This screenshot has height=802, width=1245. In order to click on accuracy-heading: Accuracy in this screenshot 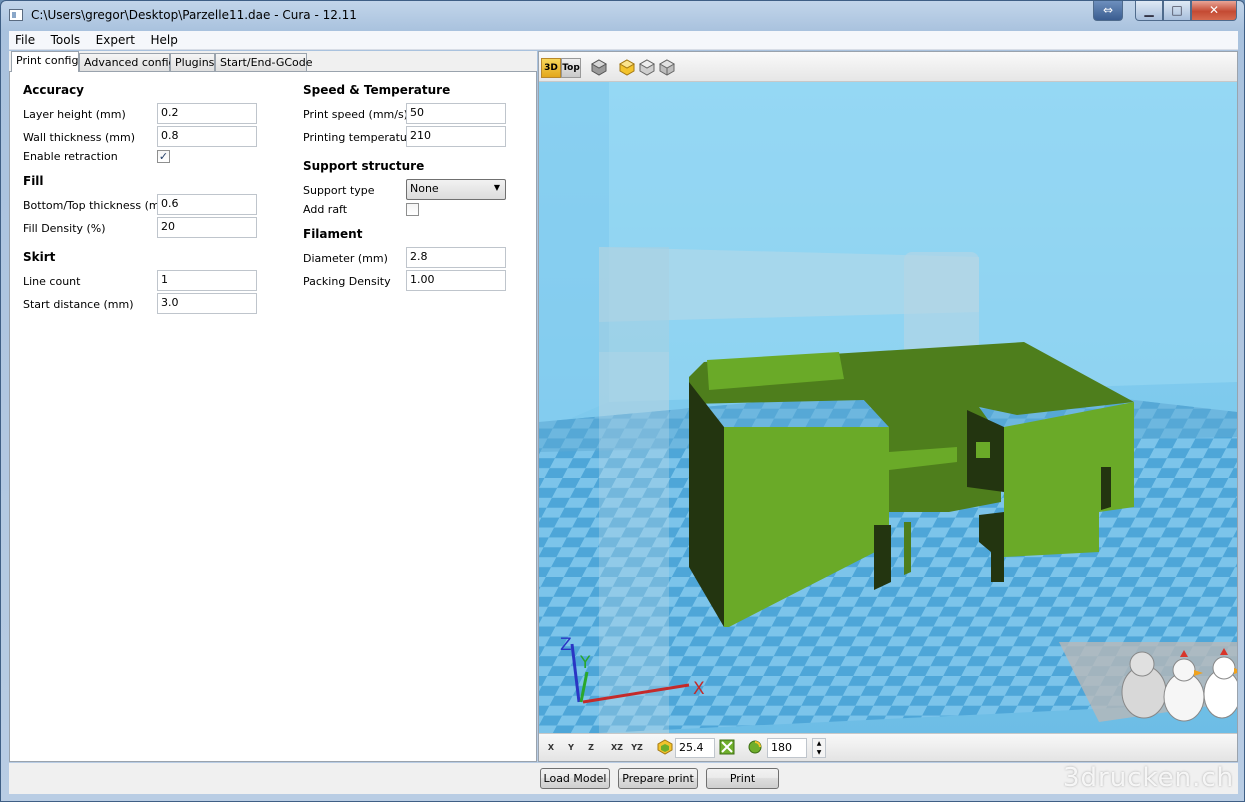, I will do `click(54, 90)`.